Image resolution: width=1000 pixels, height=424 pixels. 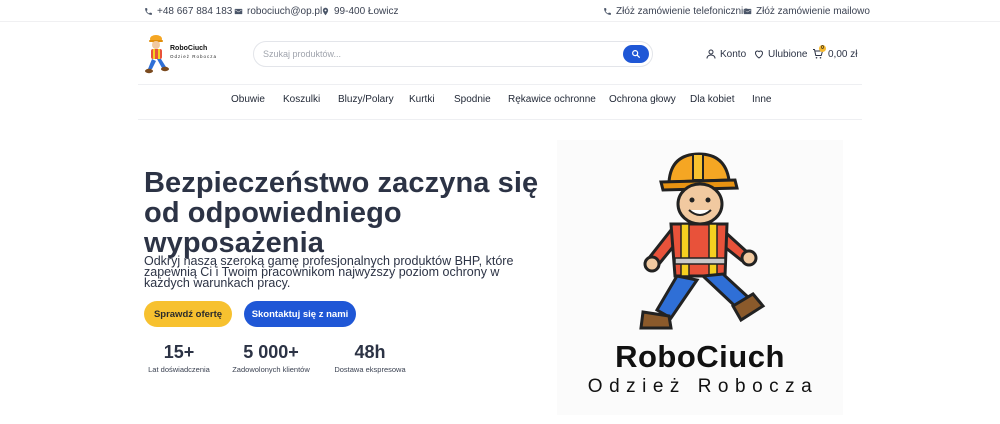 I want to click on order-by-email-label: Złóż zamówienie mailowo, so click(x=813, y=11).